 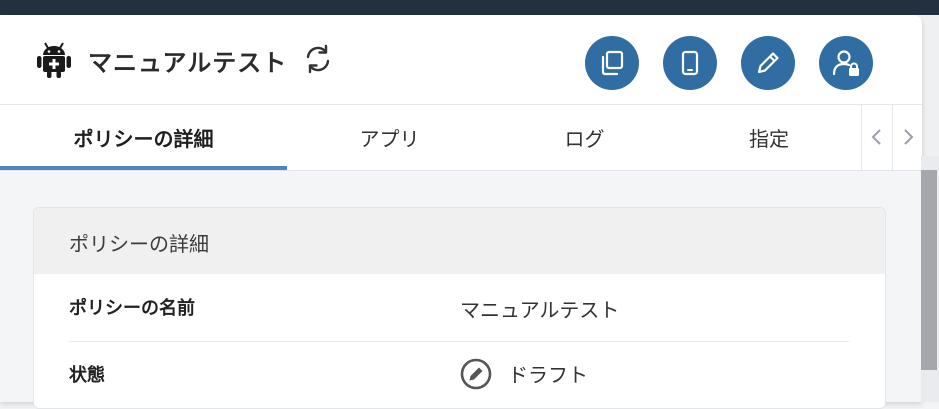 I want to click on tab-apps: アプリ, so click(x=389, y=137).